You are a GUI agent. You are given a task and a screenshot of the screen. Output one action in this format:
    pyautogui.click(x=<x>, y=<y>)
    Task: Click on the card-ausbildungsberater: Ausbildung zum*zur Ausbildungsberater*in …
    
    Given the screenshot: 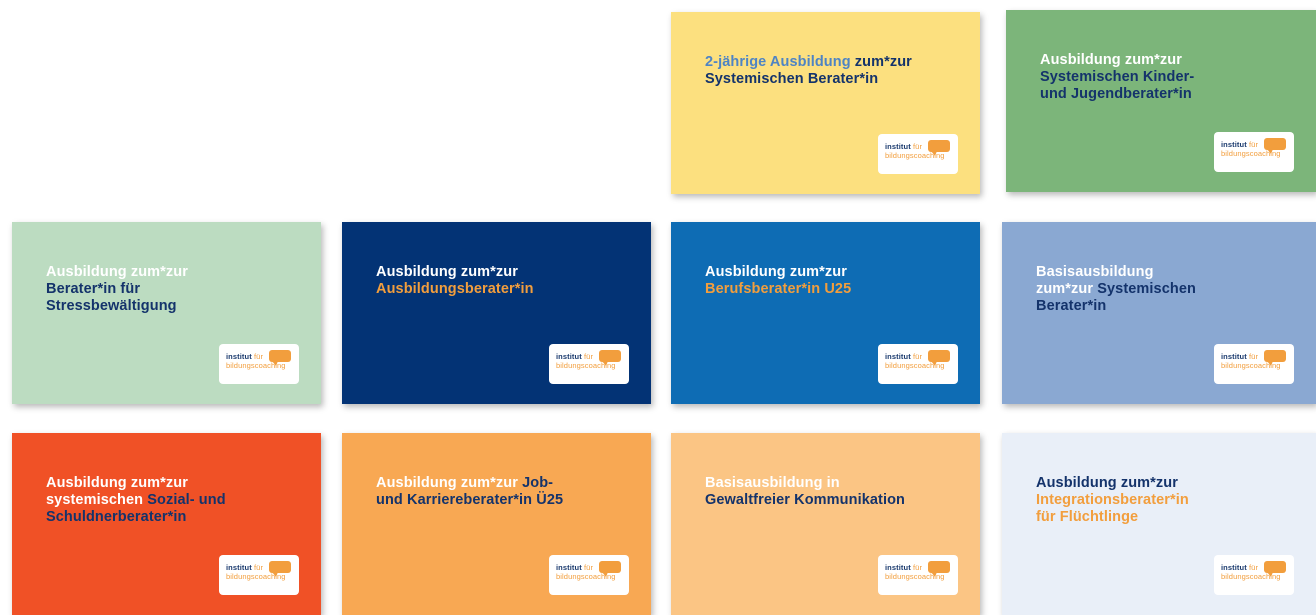 What is the action you would take?
    pyautogui.click(x=496, y=313)
    